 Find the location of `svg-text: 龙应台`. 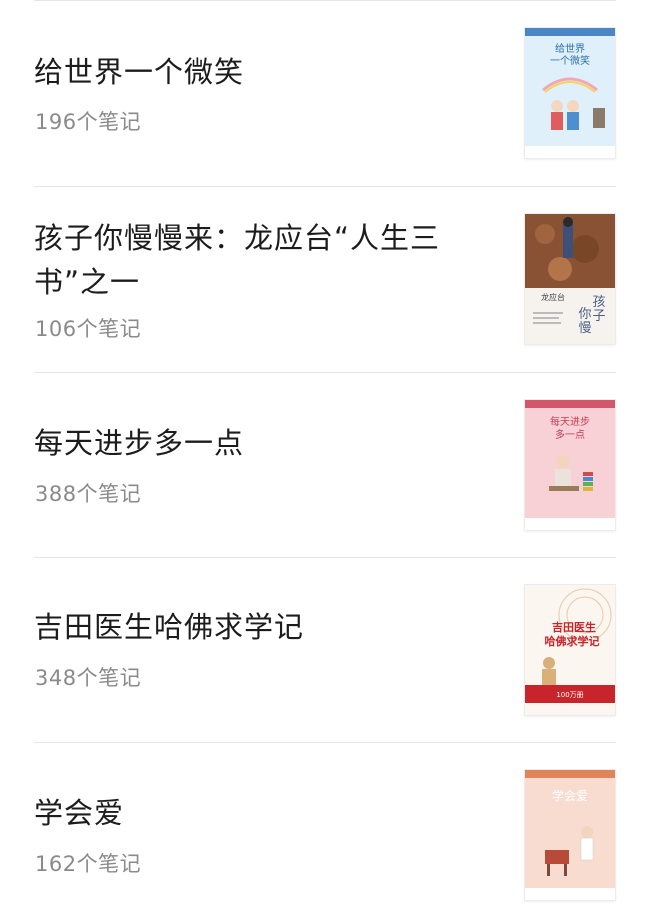

svg-text: 龙应台 is located at coordinates (553, 297).